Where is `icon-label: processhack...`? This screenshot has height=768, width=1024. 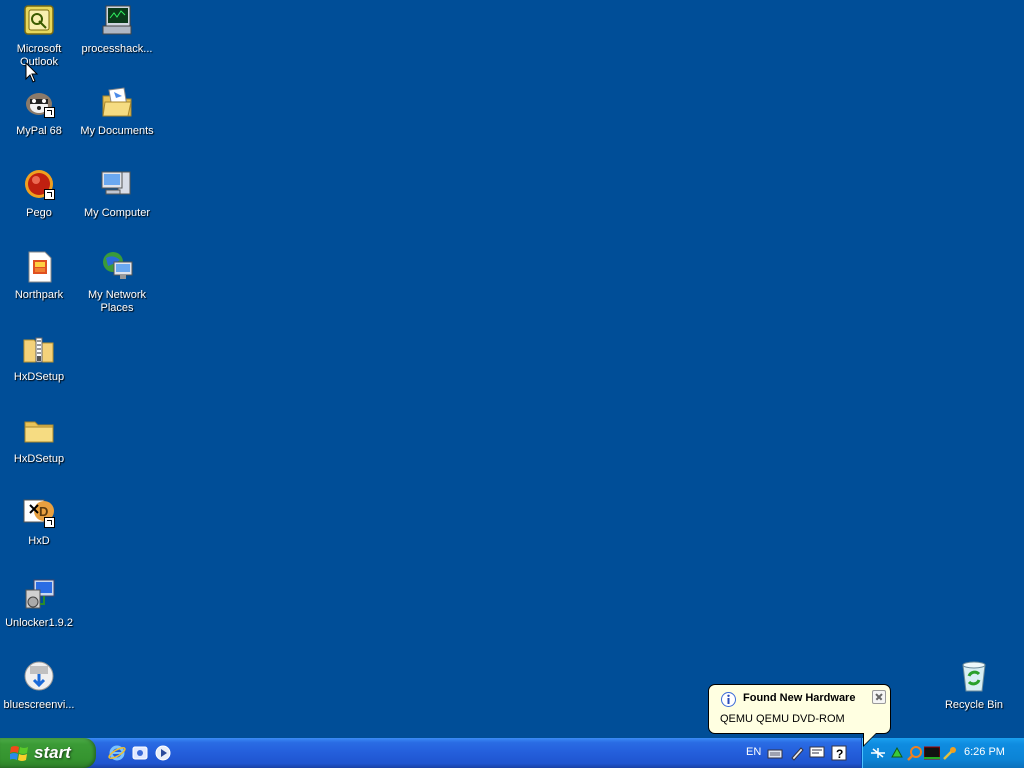
icon-label: processhack... is located at coordinates (117, 49).